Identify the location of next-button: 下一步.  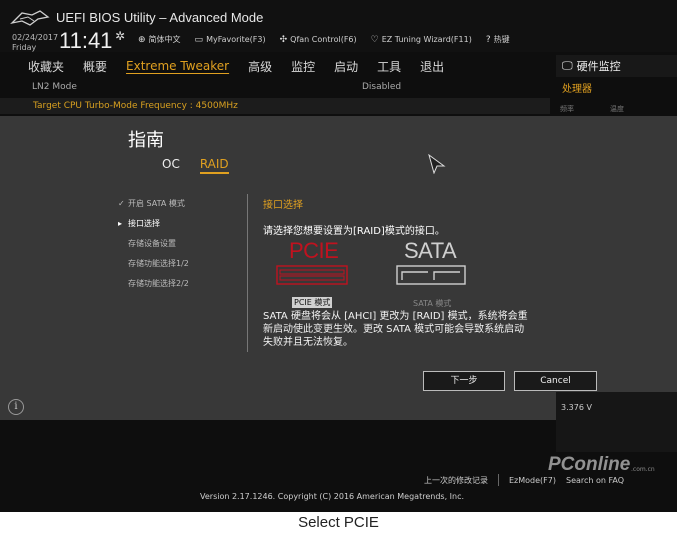
(464, 381).